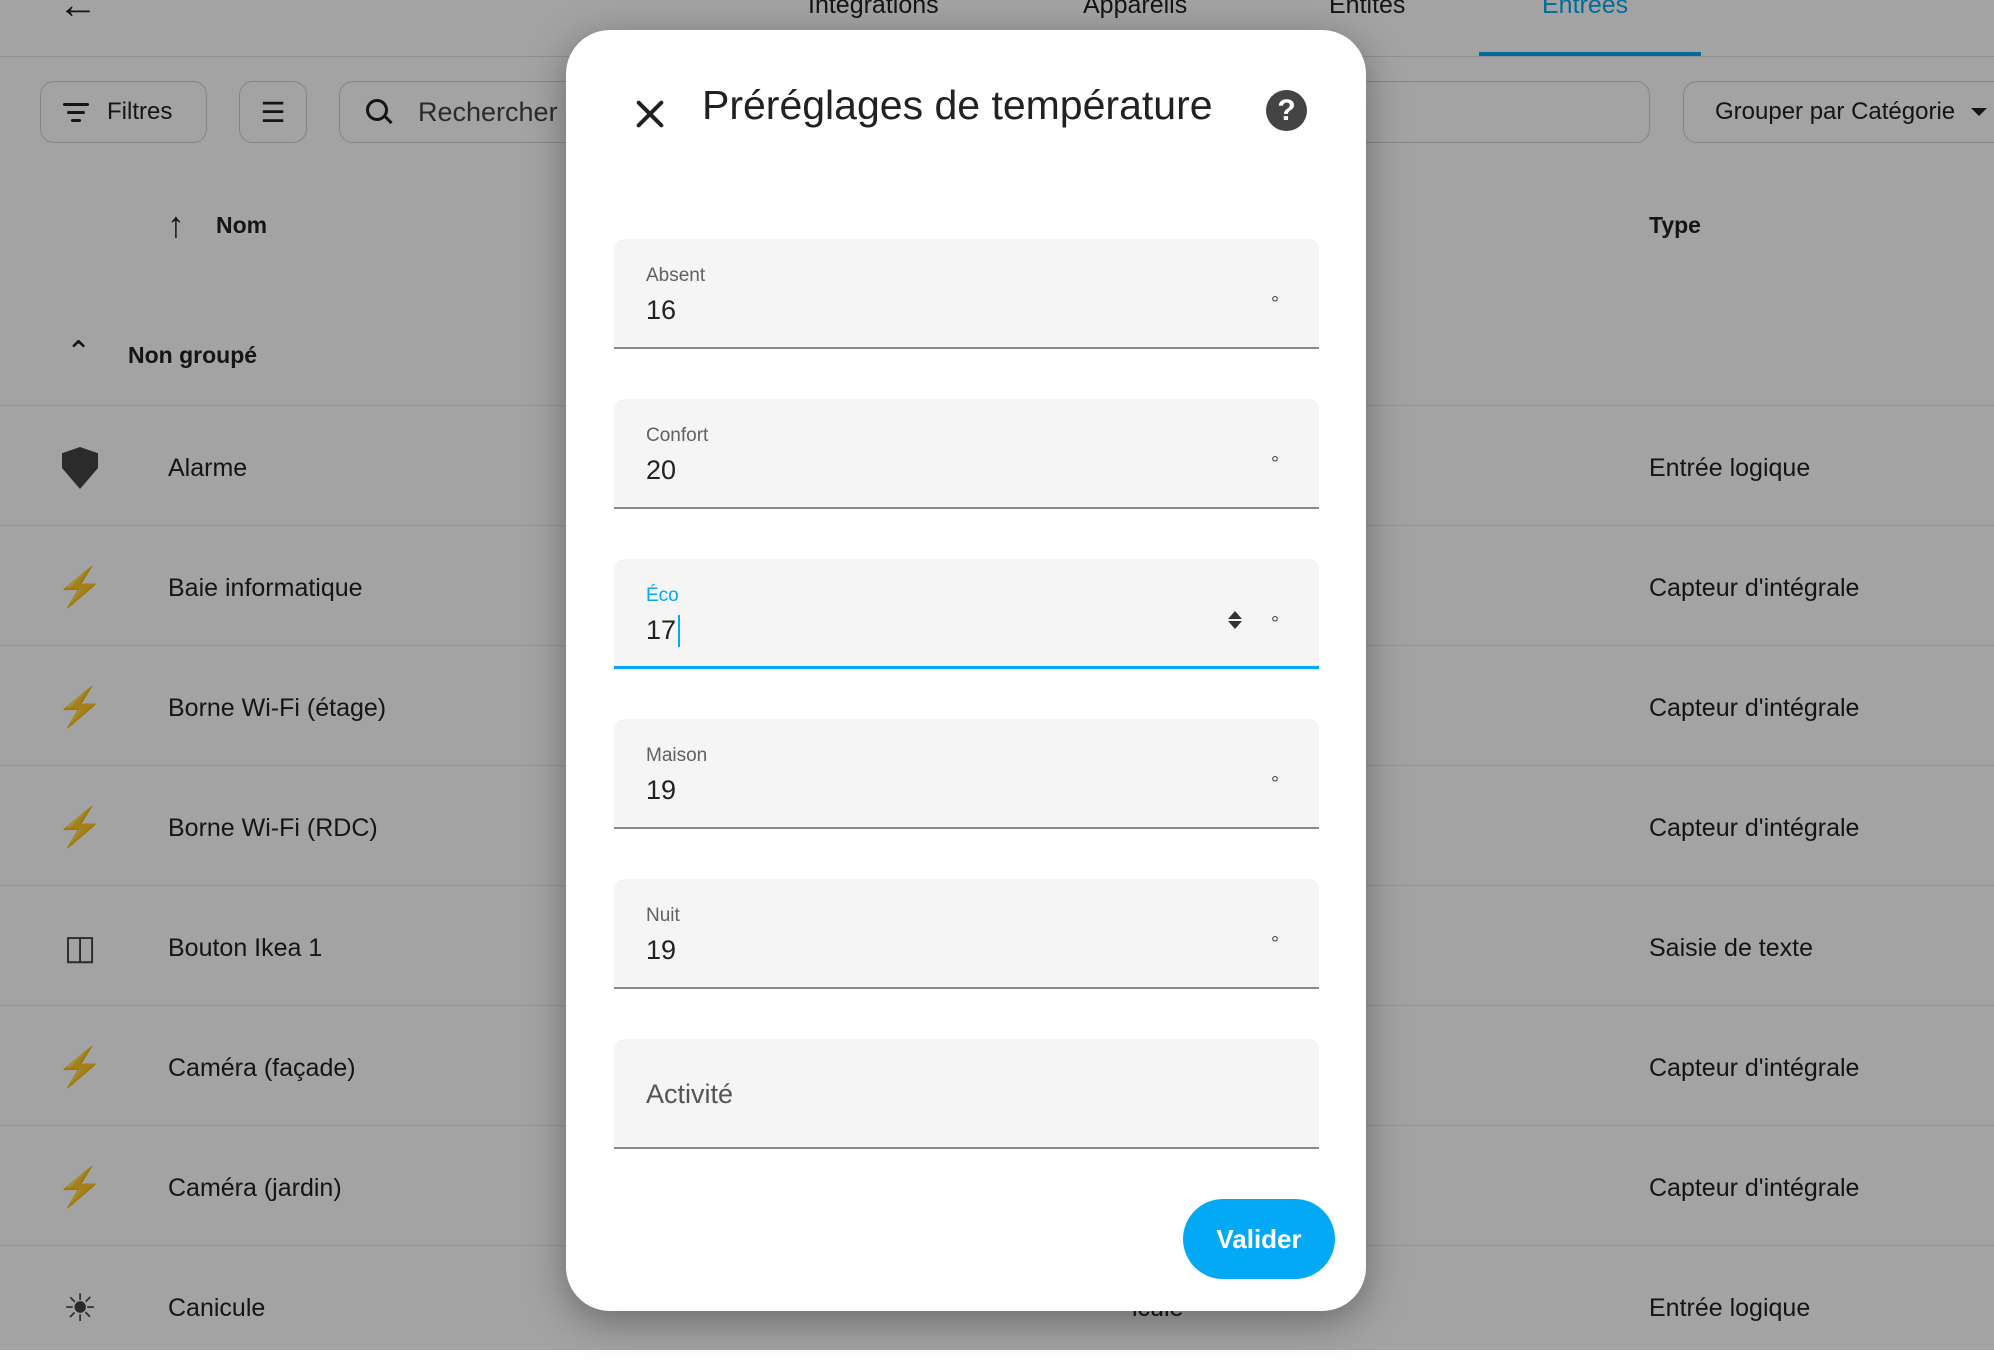 Image resolution: width=1994 pixels, height=1366 pixels. What do you see at coordinates (677, 435) in the screenshot?
I see `field-label: Confort` at bounding box center [677, 435].